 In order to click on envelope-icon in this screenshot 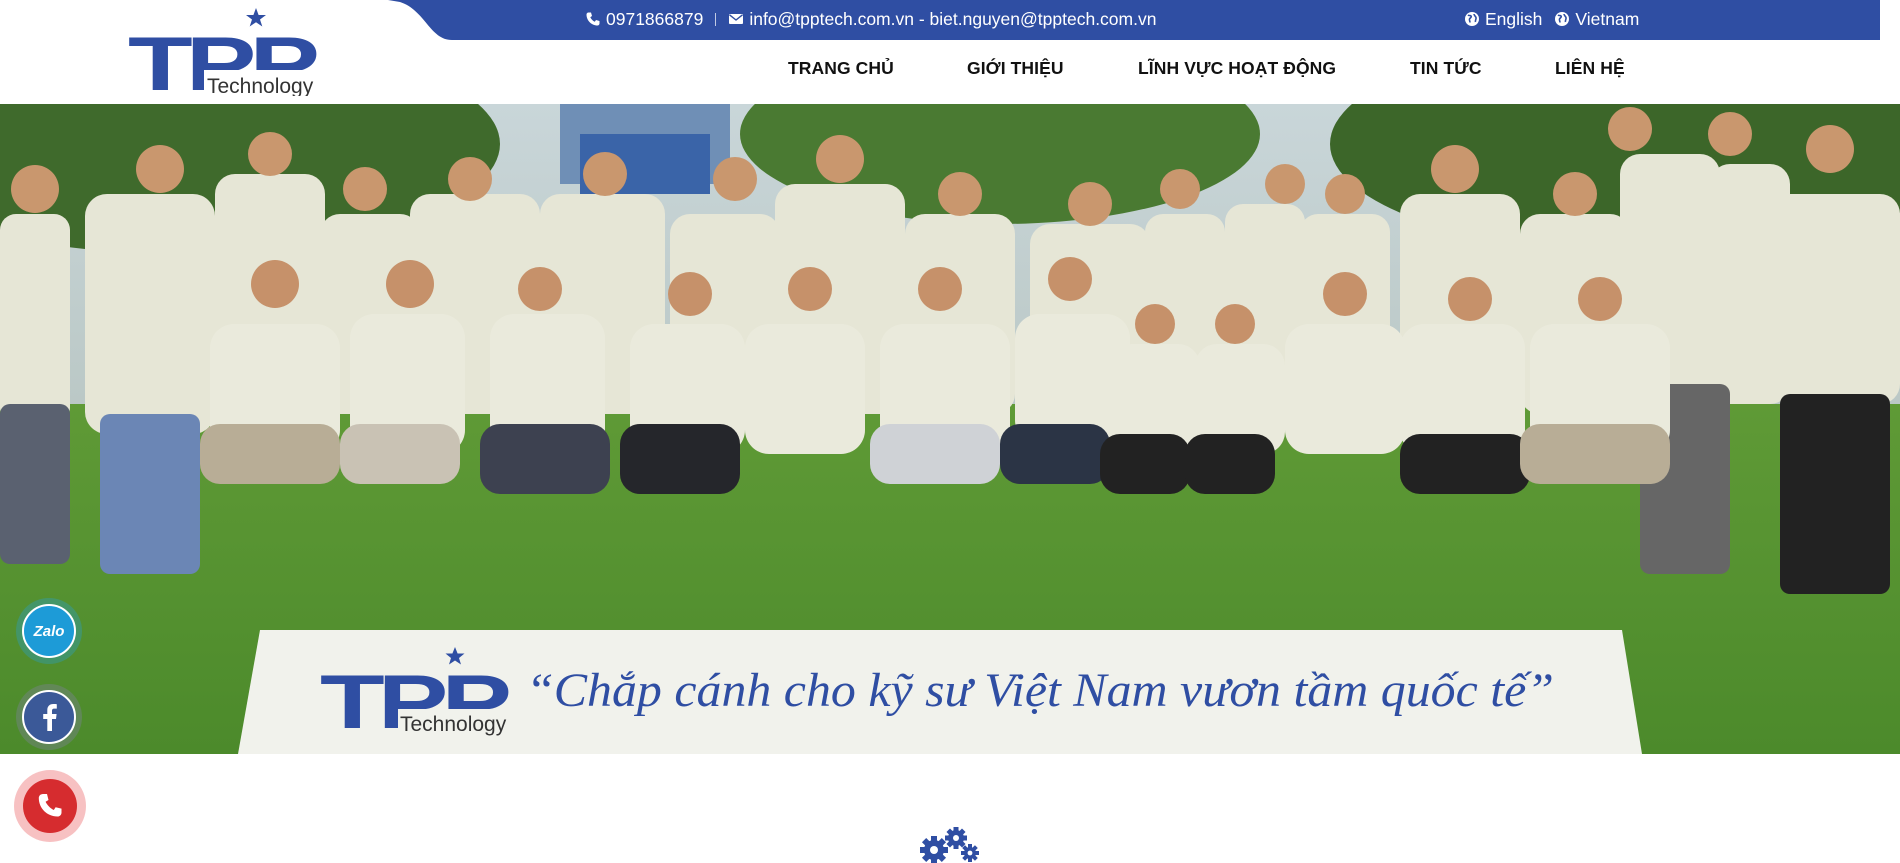, I will do `click(736, 19)`.